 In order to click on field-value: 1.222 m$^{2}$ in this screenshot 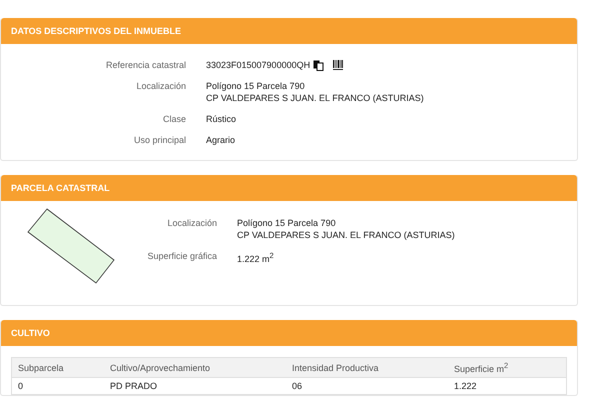, I will do `click(255, 257)`.